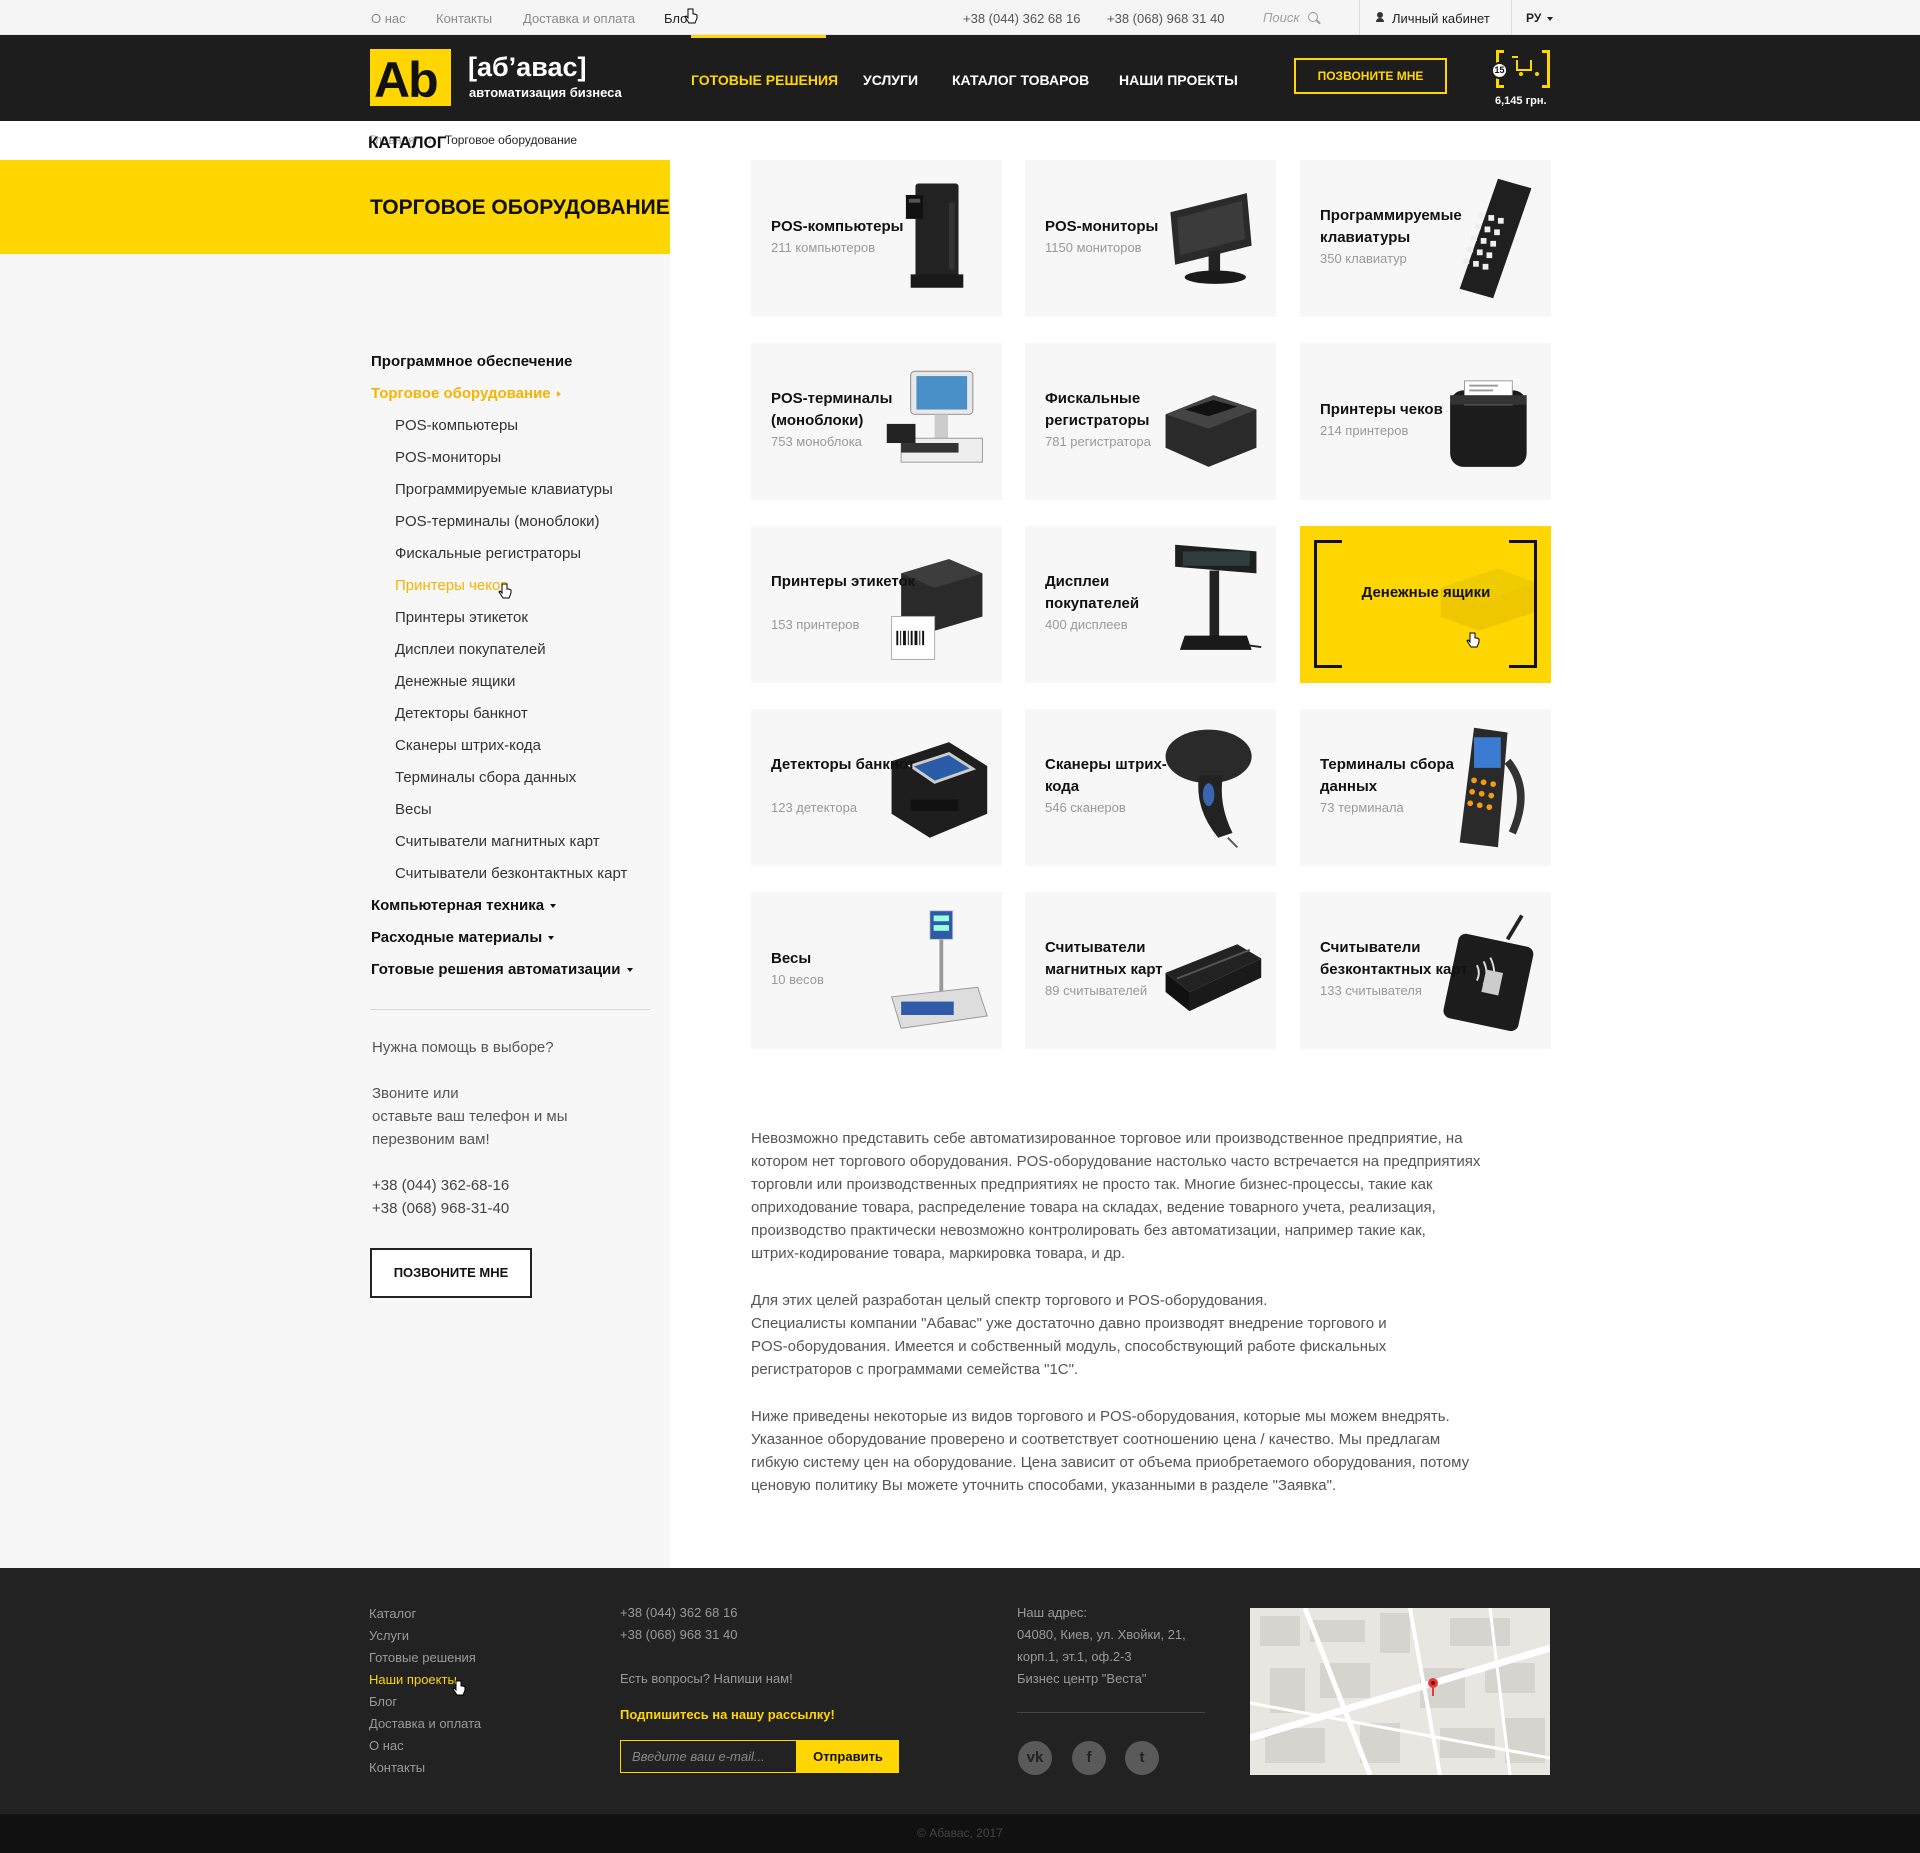  What do you see at coordinates (678, 1635) in the screenshot?
I see `footer-phone-2: +38 (068) 968 31 40` at bounding box center [678, 1635].